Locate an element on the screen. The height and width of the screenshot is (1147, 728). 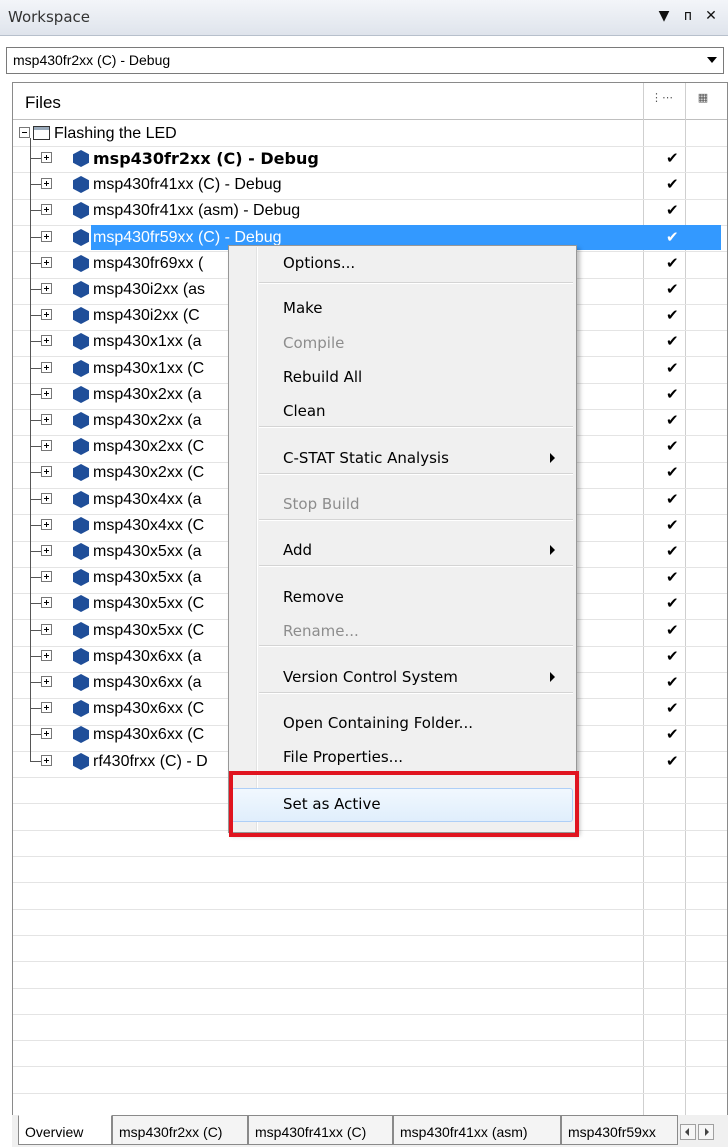
project-name: msp430x5xx (a is located at coordinates (147, 577).